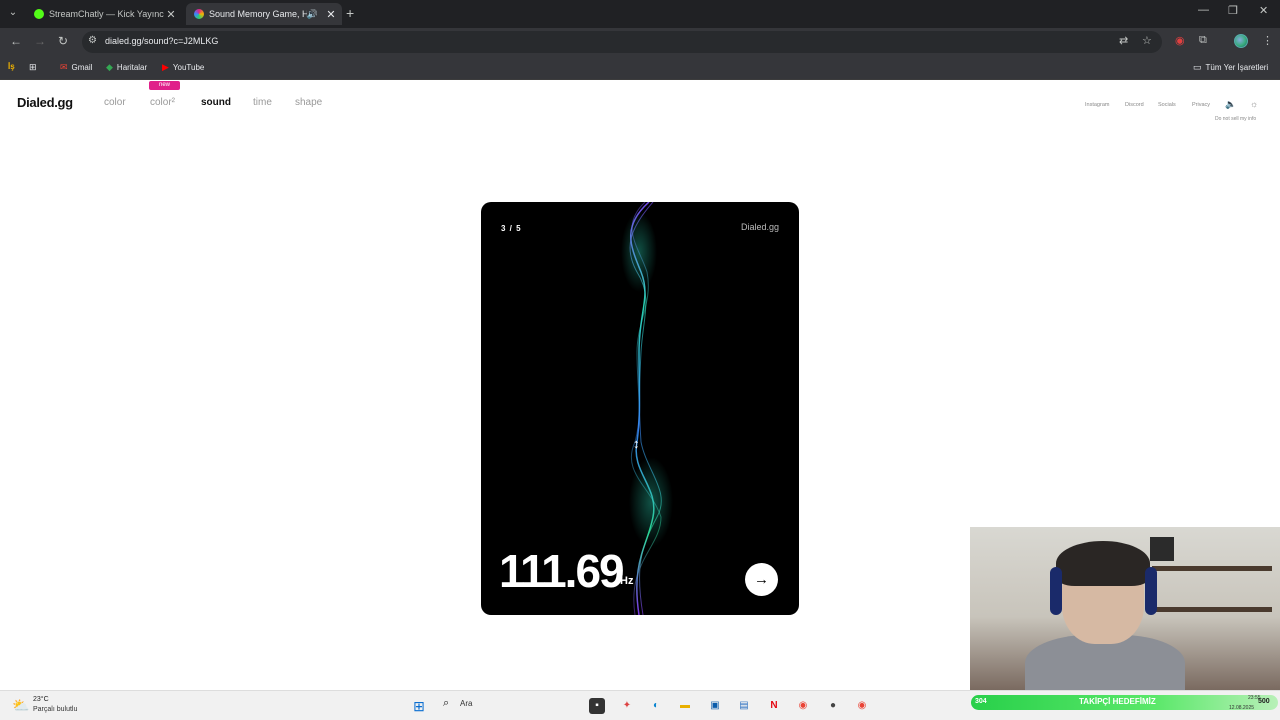 Image resolution: width=1280 pixels, height=720 pixels. I want to click on all-bookmarks-label: Tüm Yer İşaretleri, so click(1237, 67).